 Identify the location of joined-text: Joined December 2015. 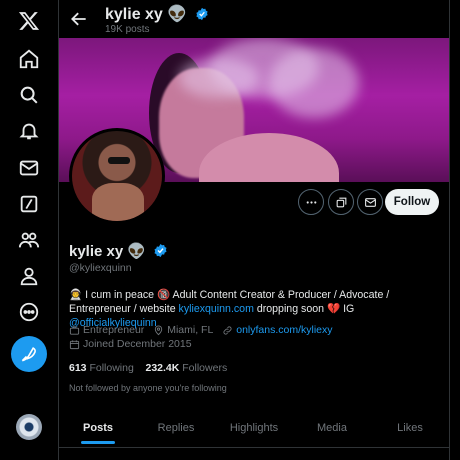
(137, 344).